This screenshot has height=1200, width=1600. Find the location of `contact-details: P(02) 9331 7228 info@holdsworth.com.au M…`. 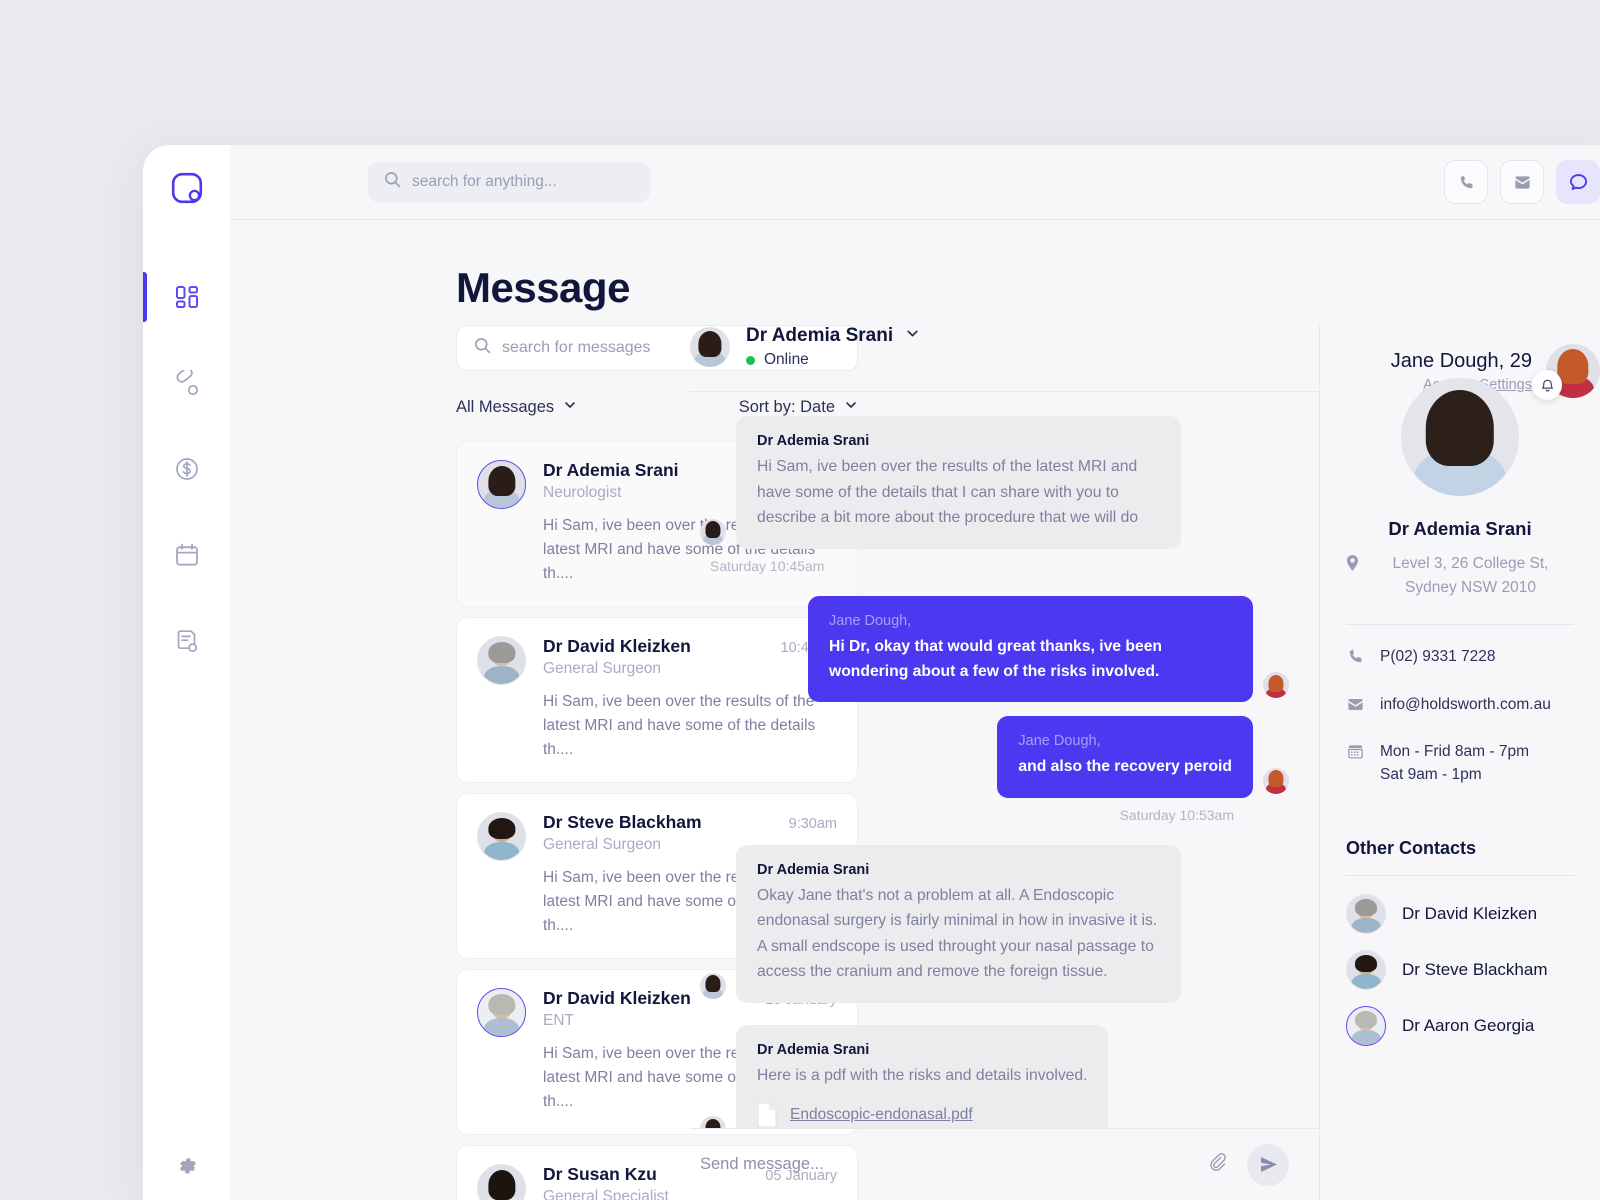

contact-details: P(02) 9331 7228 info@holdsworth.com.au M… is located at coordinates (1460, 715).